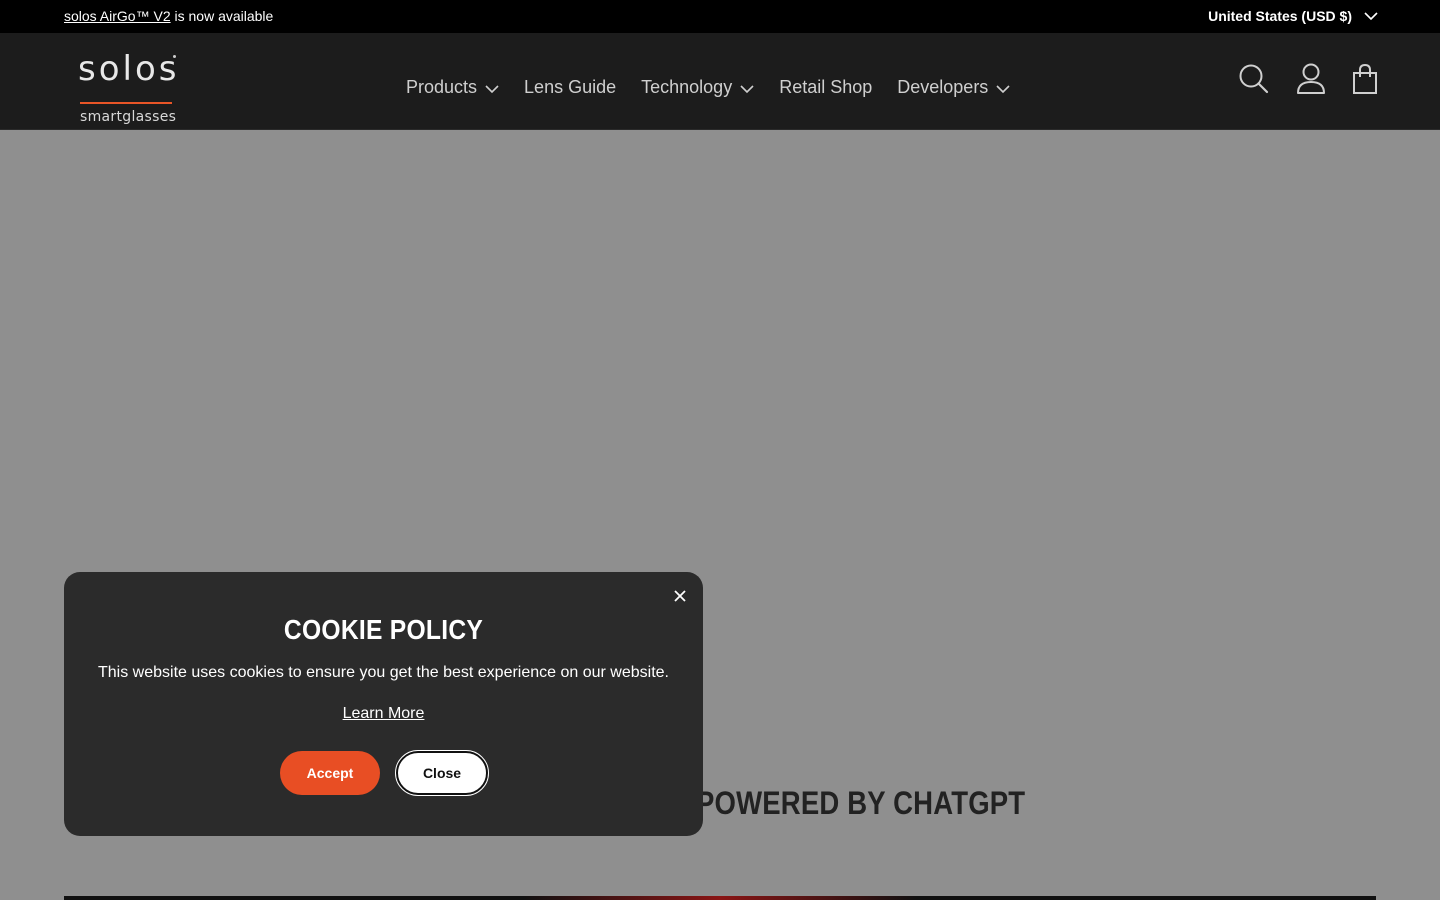 The image size is (1440, 900). Describe the element at coordinates (1254, 79) in the screenshot. I see `search-icon` at that location.